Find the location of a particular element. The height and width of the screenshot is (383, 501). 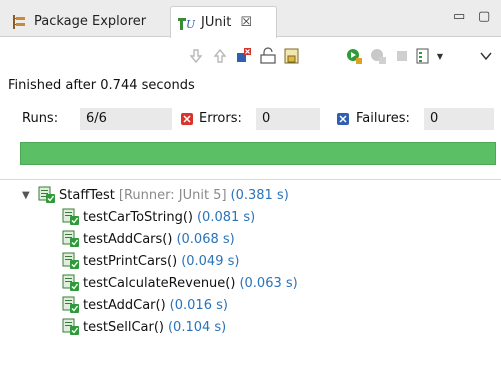

tab-package-explorer: Package Explorer is located at coordinates (88, 21).